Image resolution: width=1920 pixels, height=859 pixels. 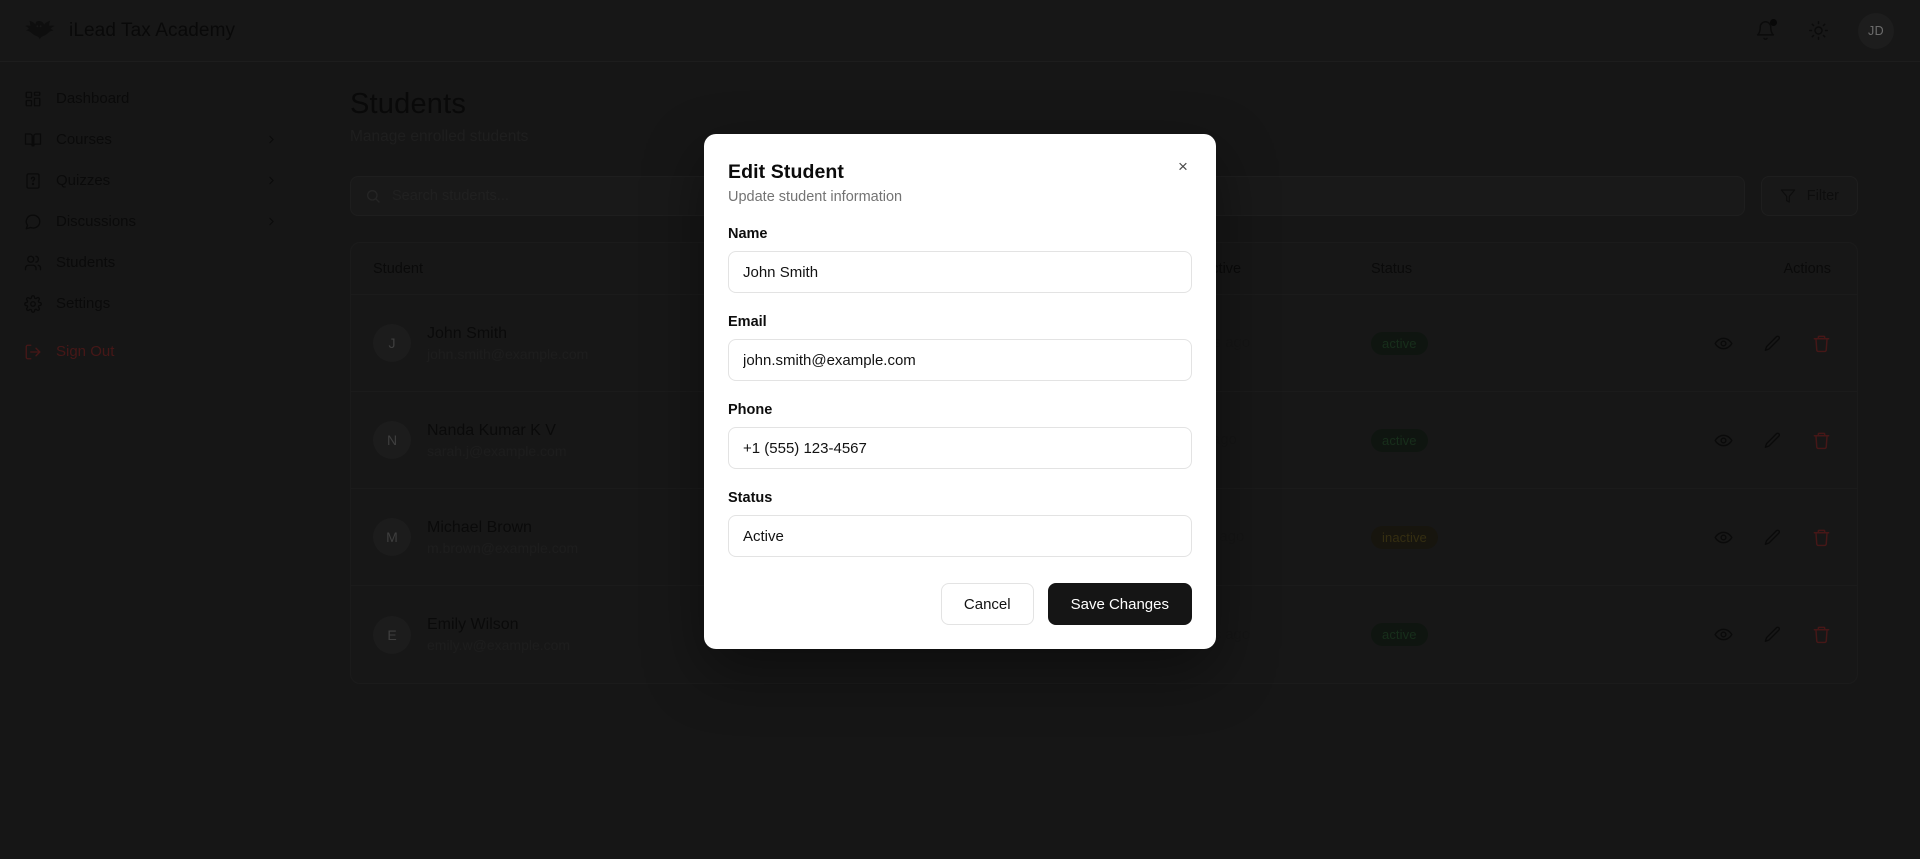 I want to click on name-field-group: Name, so click(x=960, y=259).